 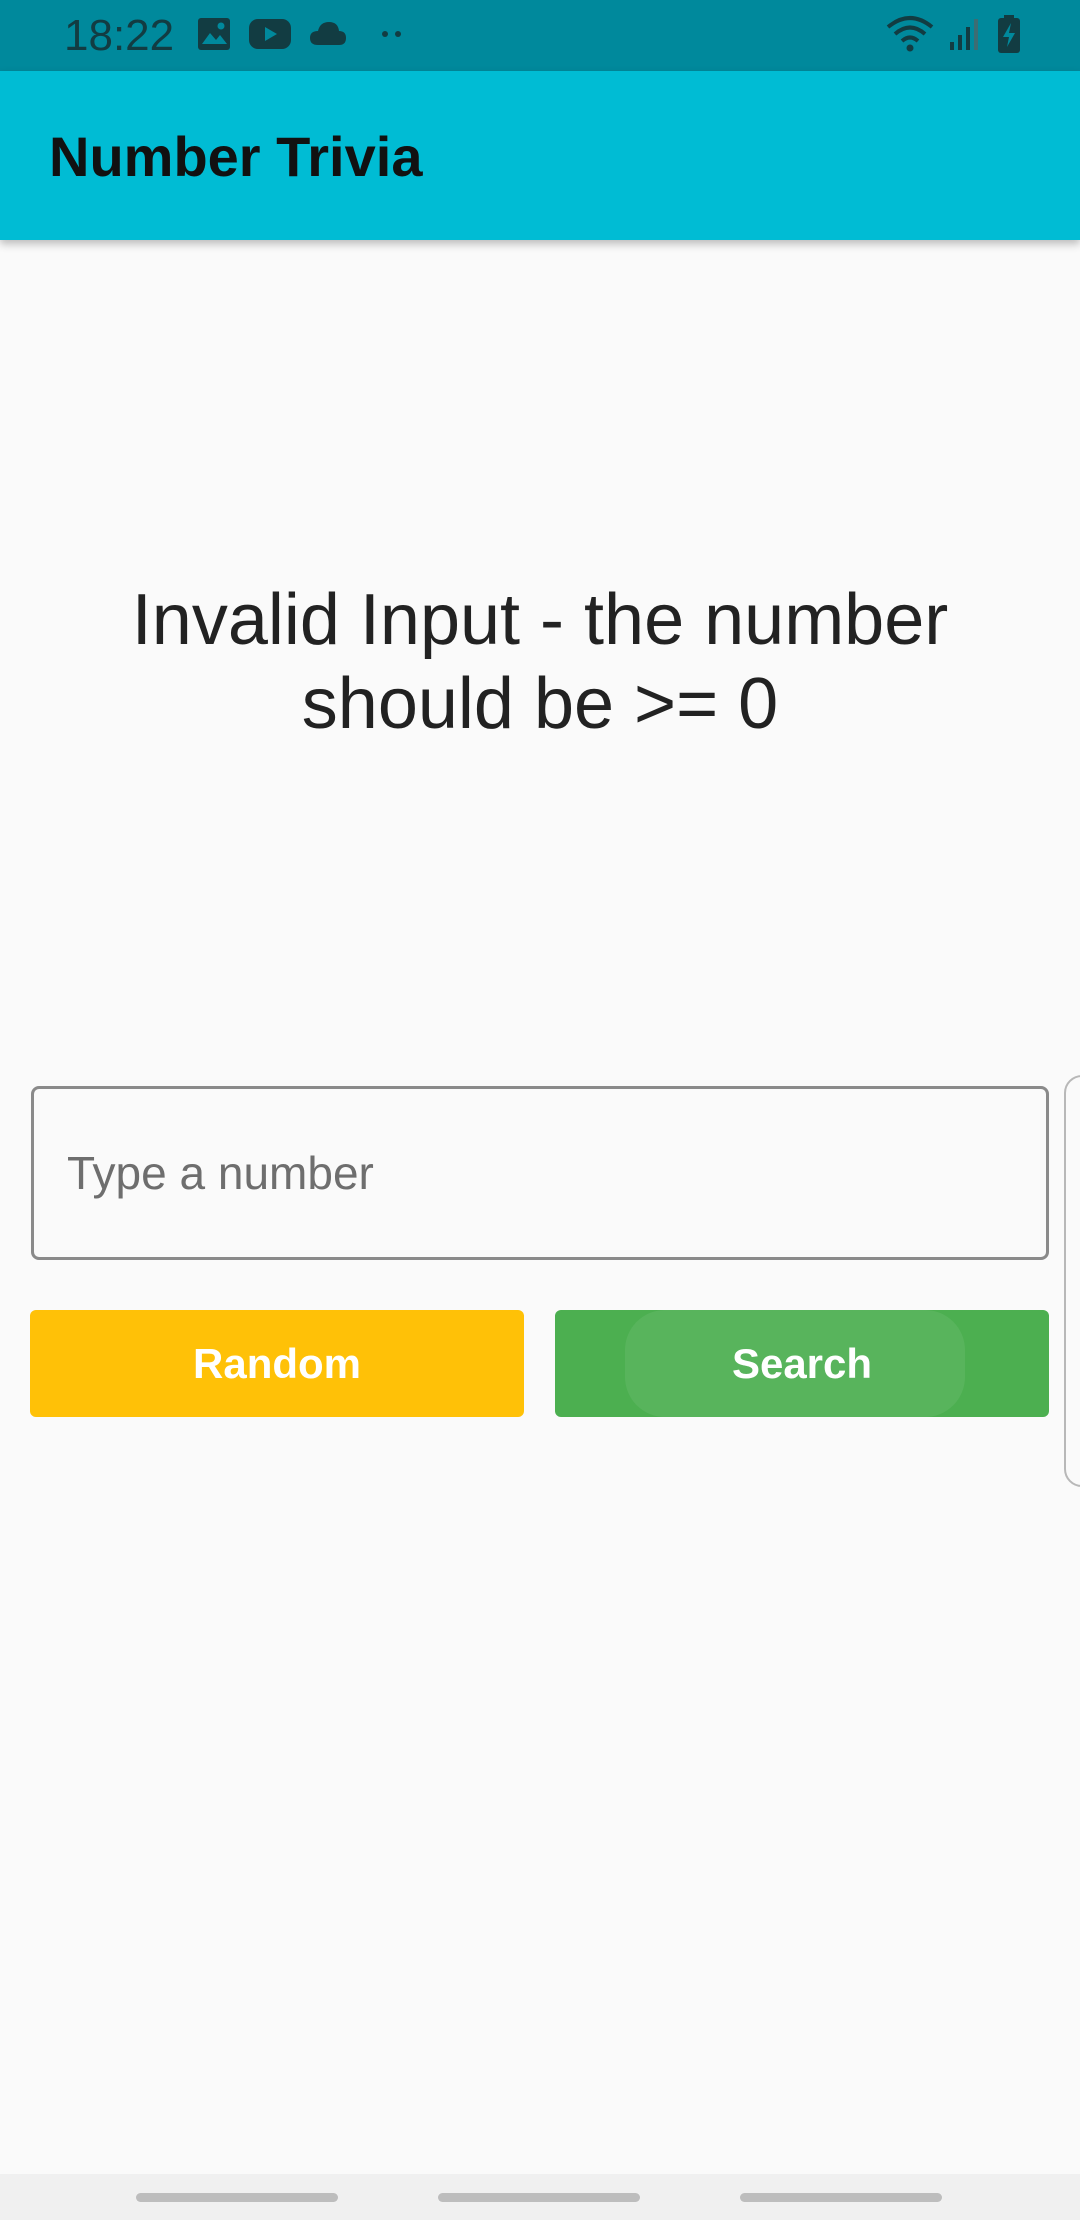 What do you see at coordinates (540, 704) in the screenshot?
I see `error-message-line-2: should be >= 0` at bounding box center [540, 704].